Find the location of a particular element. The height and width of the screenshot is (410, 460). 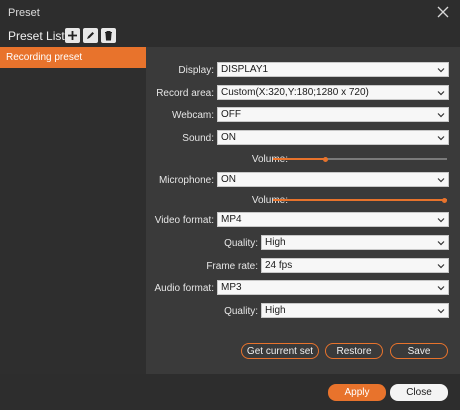

close-button: Close is located at coordinates (419, 392).